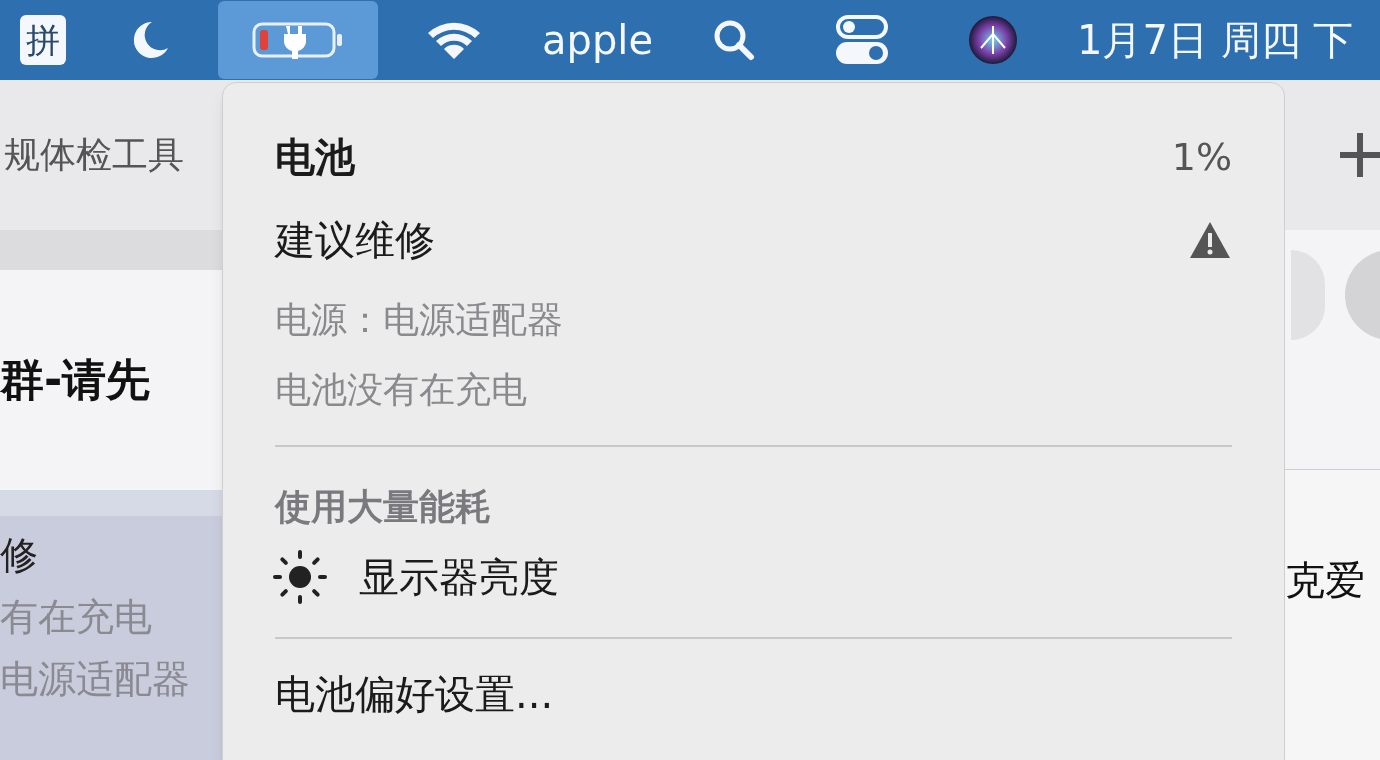 Image resolution: width=1380 pixels, height=760 pixels. I want to click on menu-title: 电池, so click(315, 157).